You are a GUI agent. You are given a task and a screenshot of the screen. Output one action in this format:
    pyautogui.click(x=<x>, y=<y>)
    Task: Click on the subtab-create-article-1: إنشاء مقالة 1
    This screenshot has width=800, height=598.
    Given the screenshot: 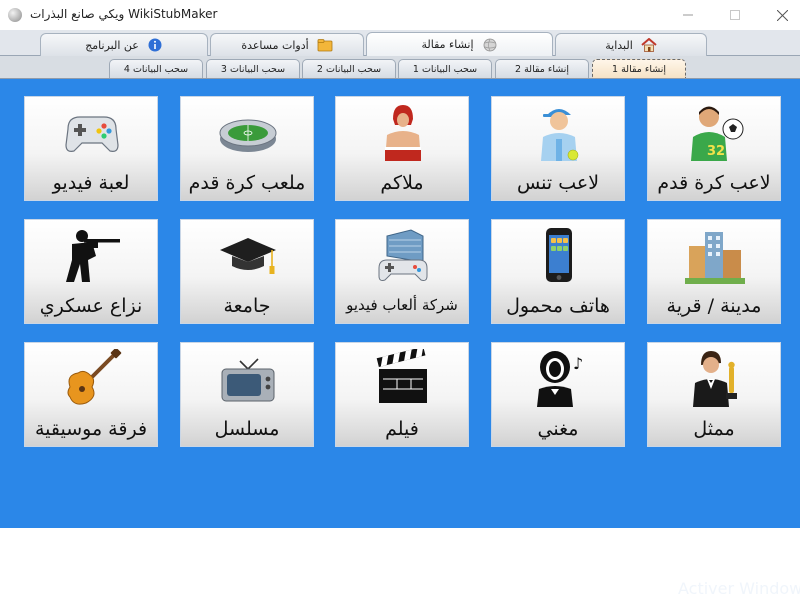 What is the action you would take?
    pyautogui.click(x=639, y=68)
    